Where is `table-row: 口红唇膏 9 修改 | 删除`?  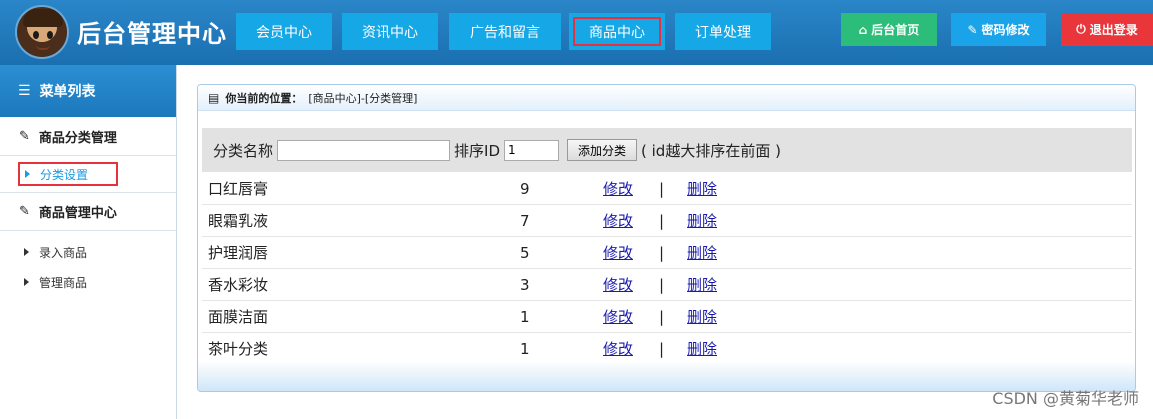 table-row: 口红唇膏 9 修改 | 删除 is located at coordinates (667, 189).